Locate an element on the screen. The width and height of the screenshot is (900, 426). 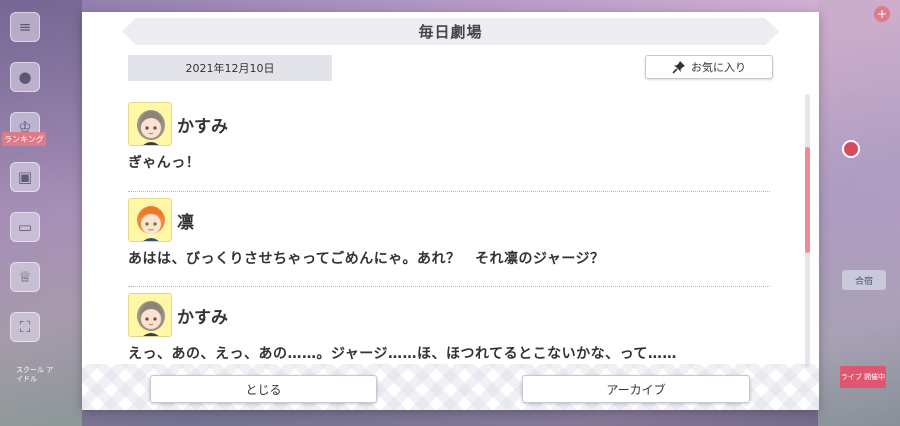
background-bottom-strip is located at coordinates (450, 418).